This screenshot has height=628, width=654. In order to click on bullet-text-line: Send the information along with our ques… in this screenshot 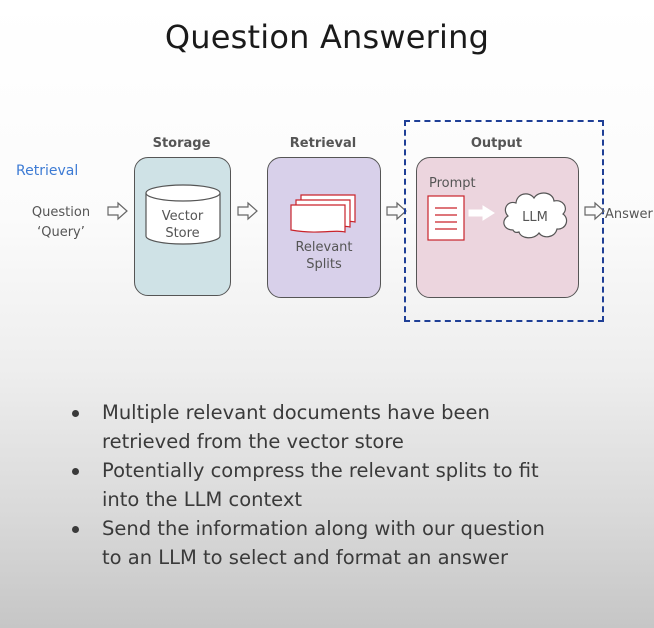, I will do `click(323, 528)`.